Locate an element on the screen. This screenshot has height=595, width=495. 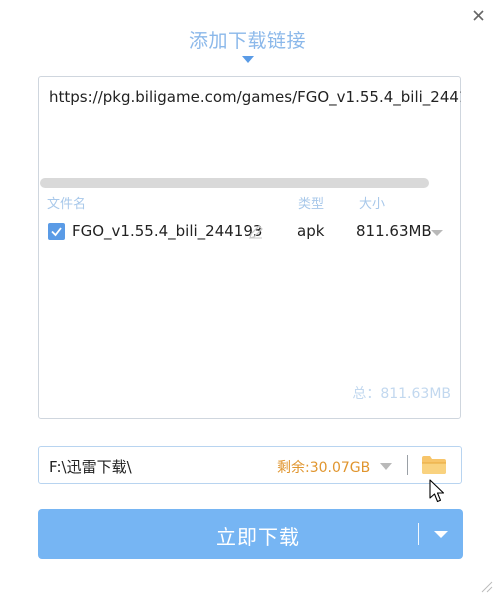
mouse-cursor-icon is located at coordinates (437, 491).